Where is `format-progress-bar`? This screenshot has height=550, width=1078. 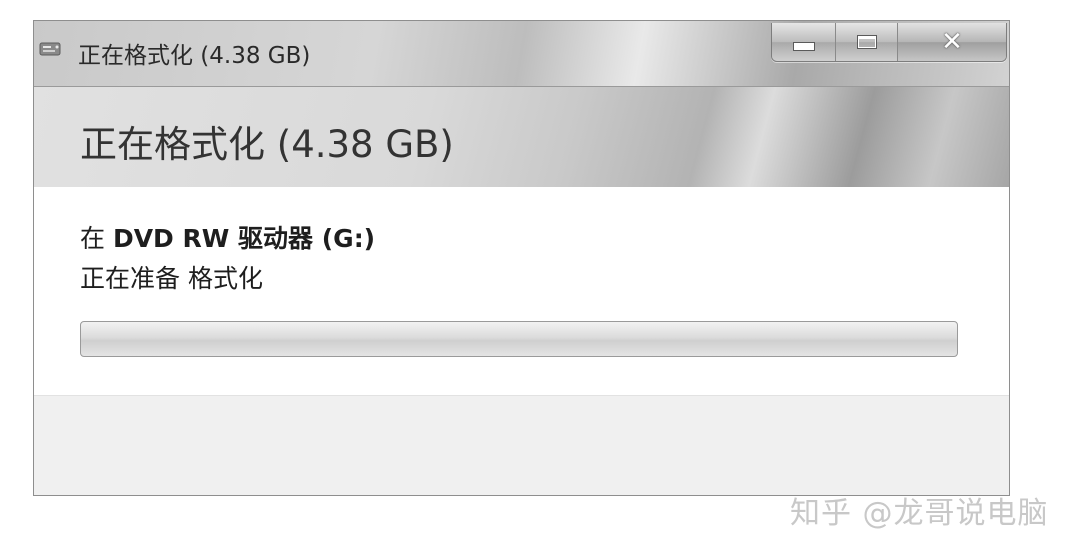 format-progress-bar is located at coordinates (519, 339).